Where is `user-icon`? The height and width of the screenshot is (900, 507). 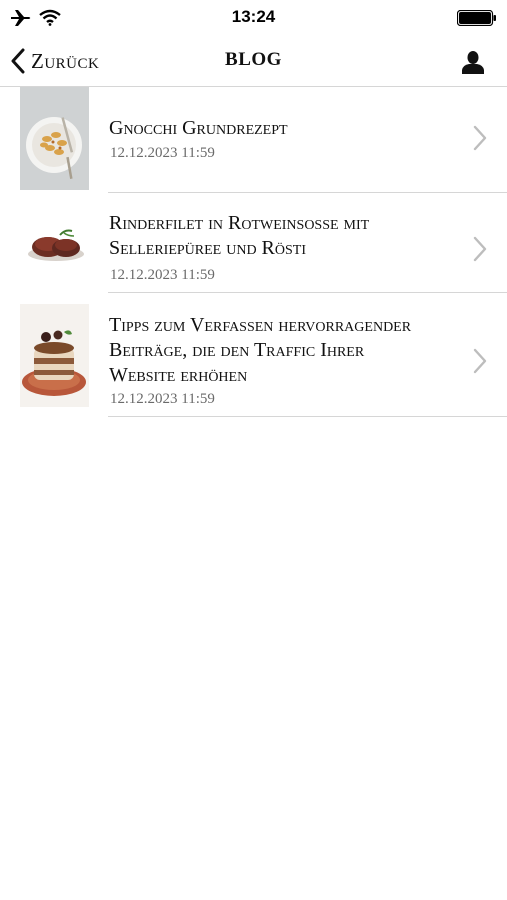
user-icon is located at coordinates (473, 62).